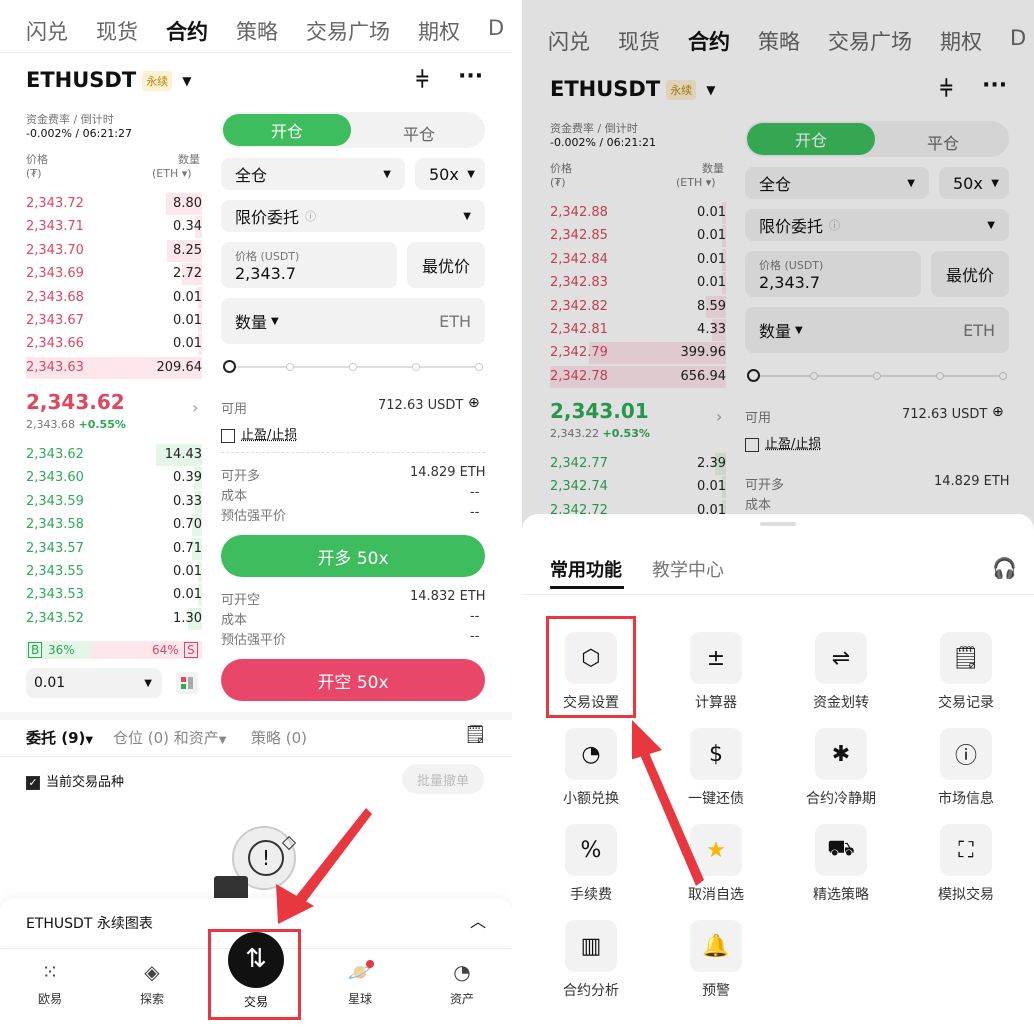 The image size is (1034, 1030). Describe the element at coordinates (114, 572) in the screenshot. I see `bid-row: 2,343.55 0.01` at that location.